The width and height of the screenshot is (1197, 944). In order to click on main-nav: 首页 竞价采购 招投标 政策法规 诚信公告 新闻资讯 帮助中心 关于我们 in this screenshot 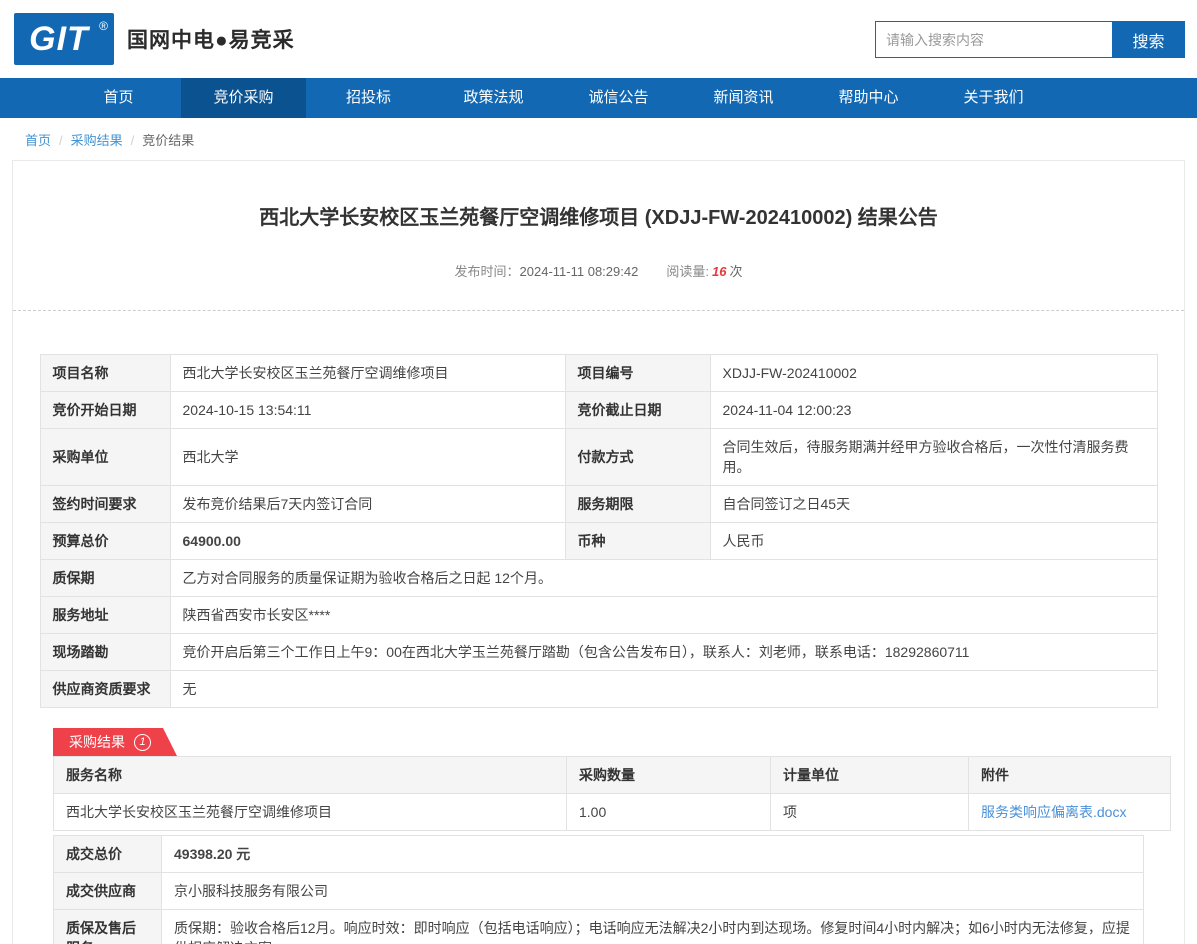, I will do `click(598, 98)`.